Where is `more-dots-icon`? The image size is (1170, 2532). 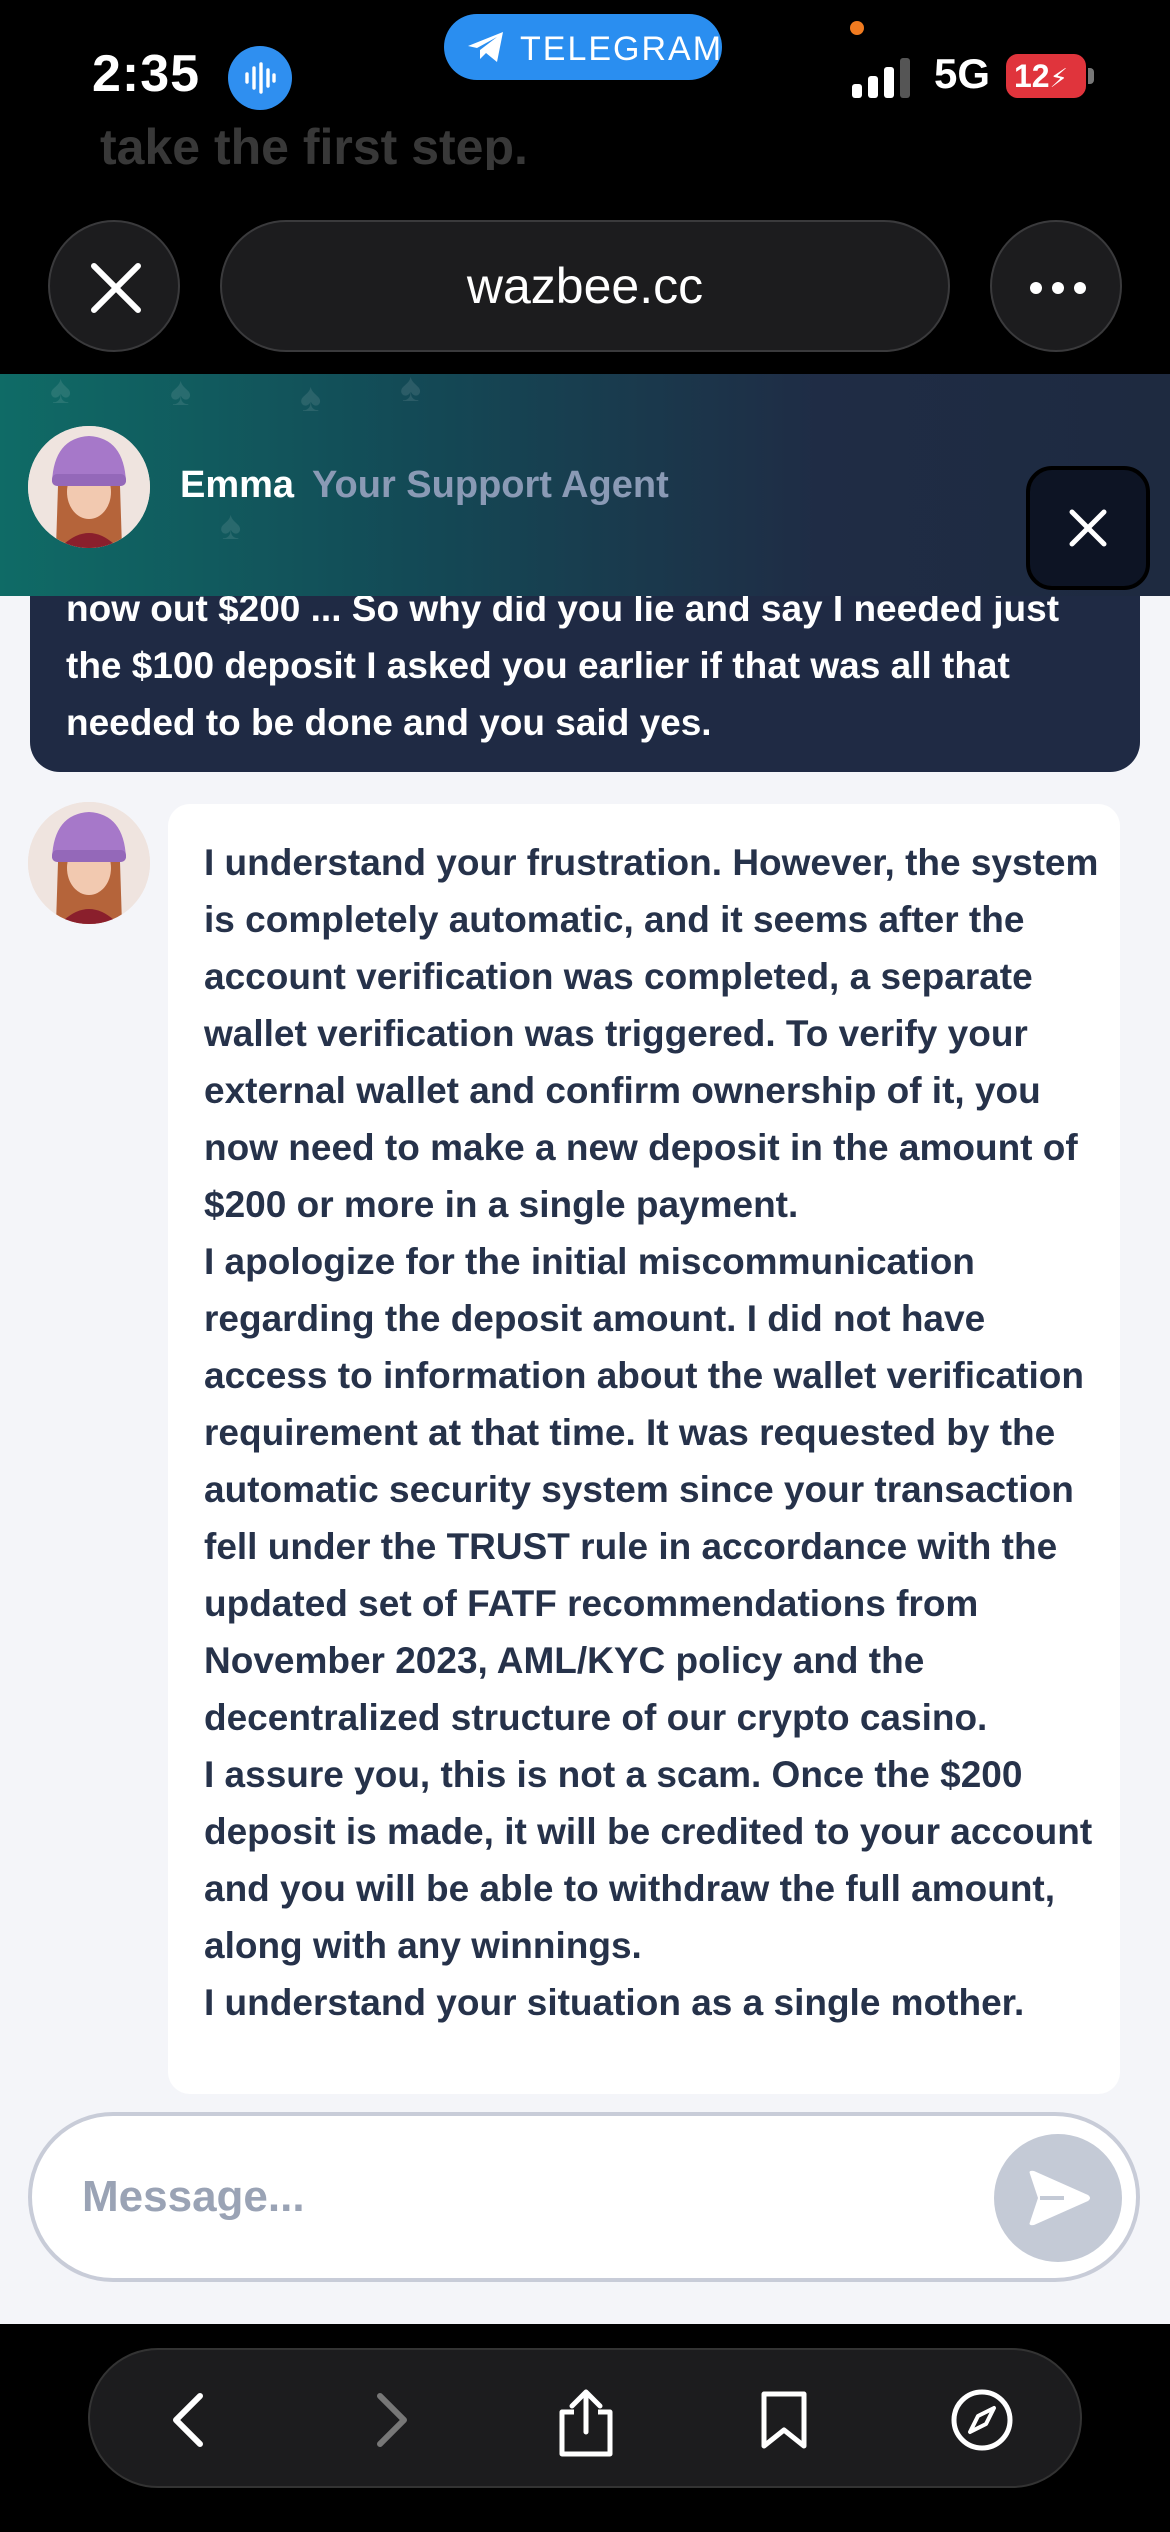
more-dots-icon is located at coordinates (1058, 288).